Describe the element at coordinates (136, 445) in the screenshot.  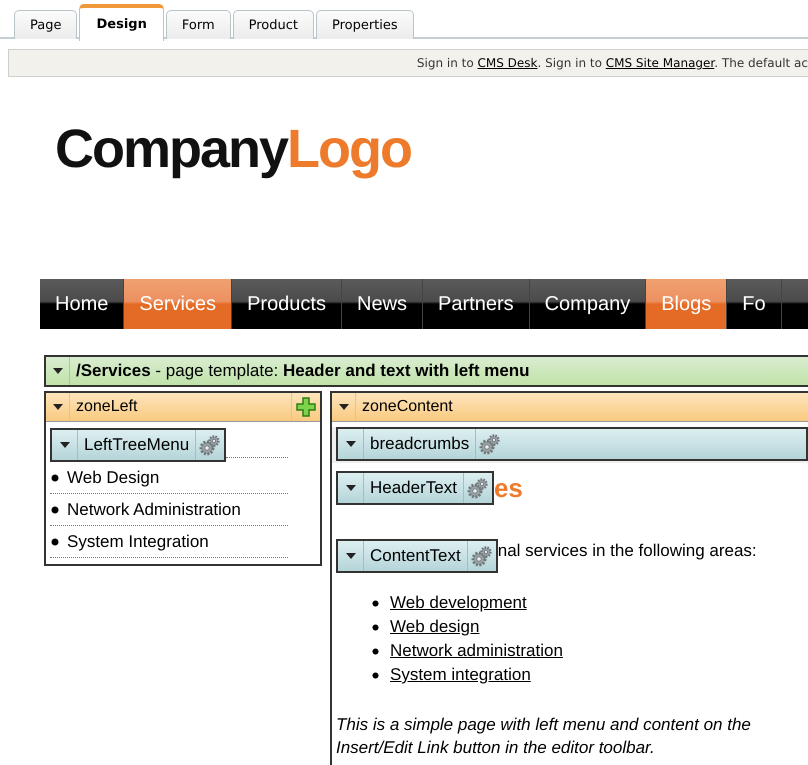
I see `web-part-title: LeftTreeMenu` at that location.